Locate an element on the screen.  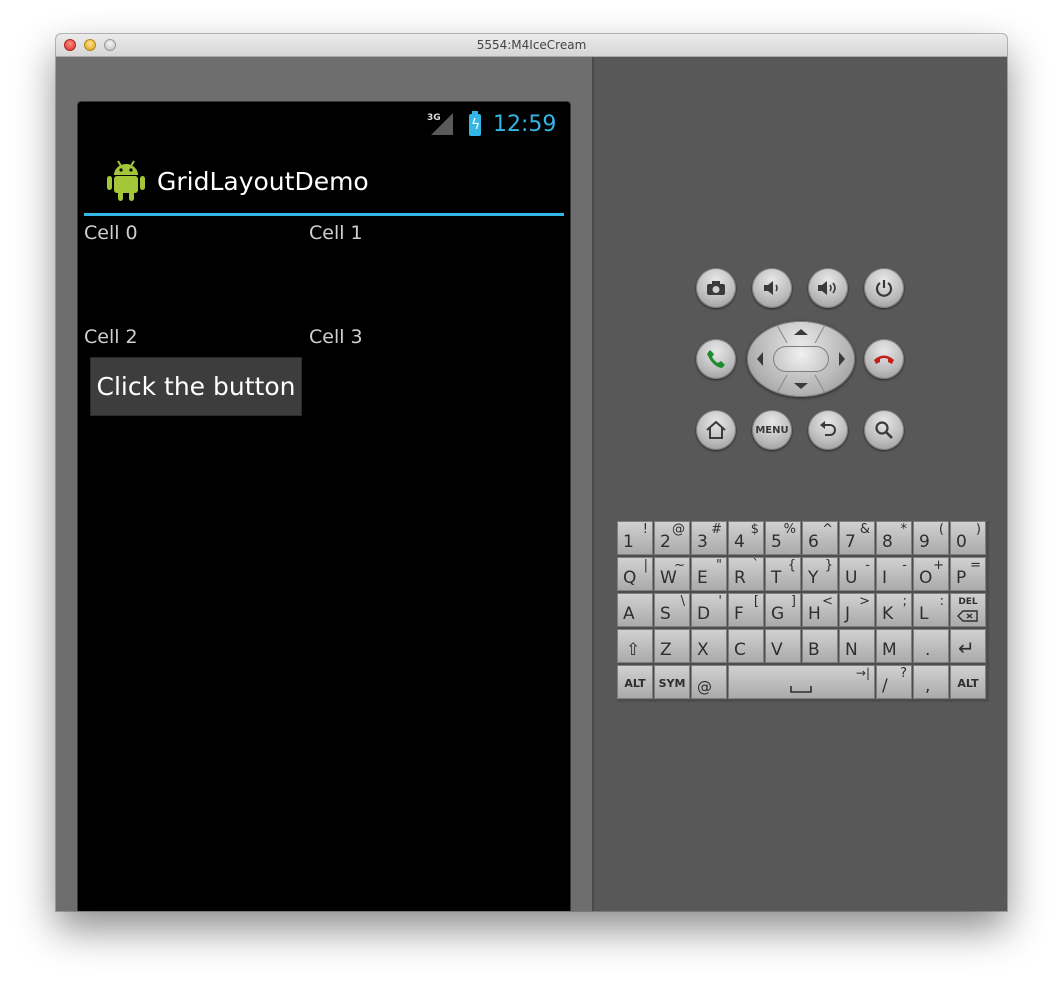
volume-up-button is located at coordinates (828, 288).